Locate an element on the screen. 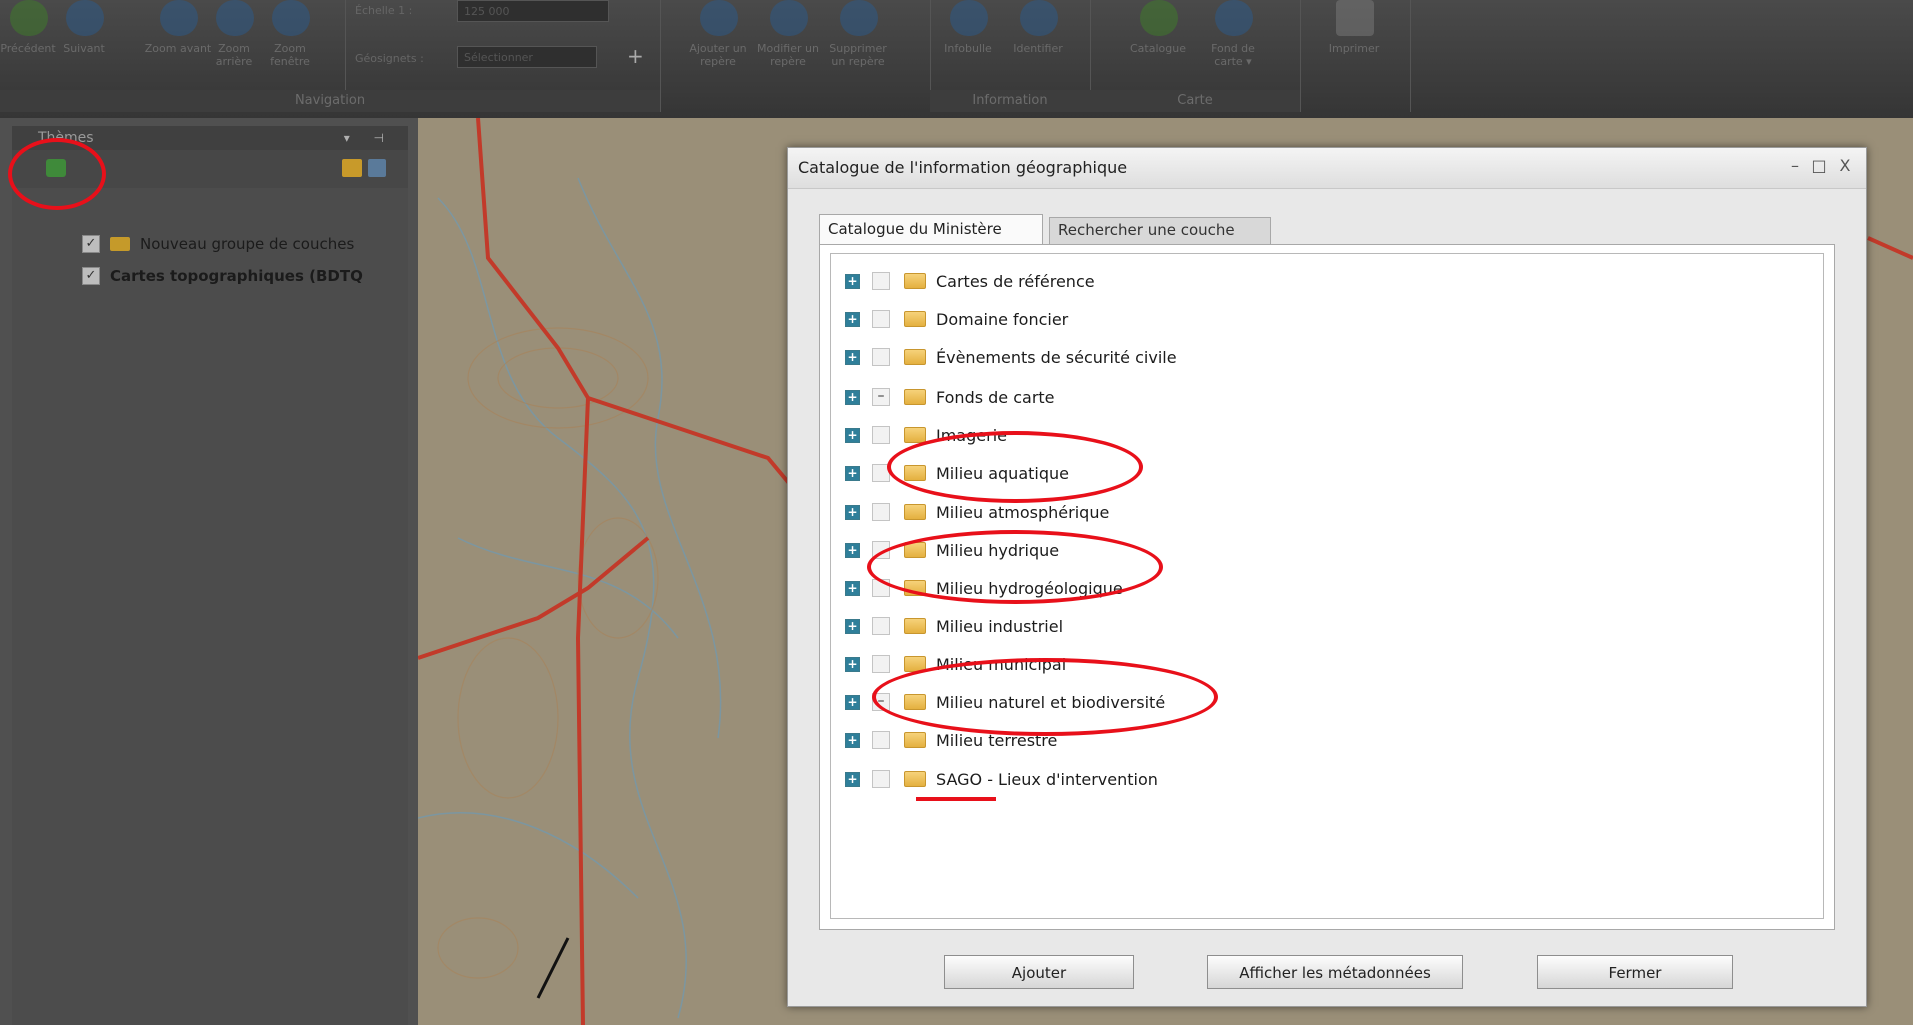 The image size is (1913, 1025). ribbon-group-information: Infobulle Identifier Information is located at coordinates (1010, 56).